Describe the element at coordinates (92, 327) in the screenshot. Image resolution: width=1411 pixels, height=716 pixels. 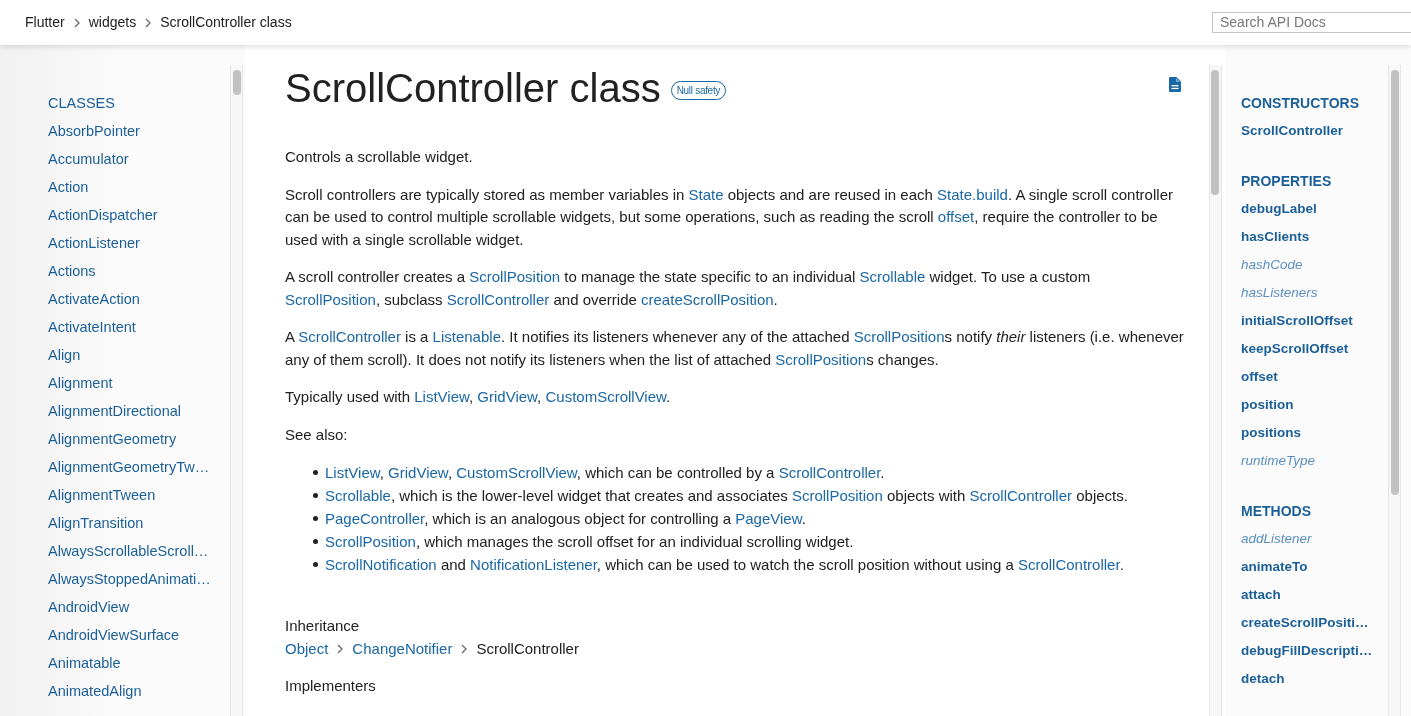
I see `nav-link: ActivateIntent` at that location.